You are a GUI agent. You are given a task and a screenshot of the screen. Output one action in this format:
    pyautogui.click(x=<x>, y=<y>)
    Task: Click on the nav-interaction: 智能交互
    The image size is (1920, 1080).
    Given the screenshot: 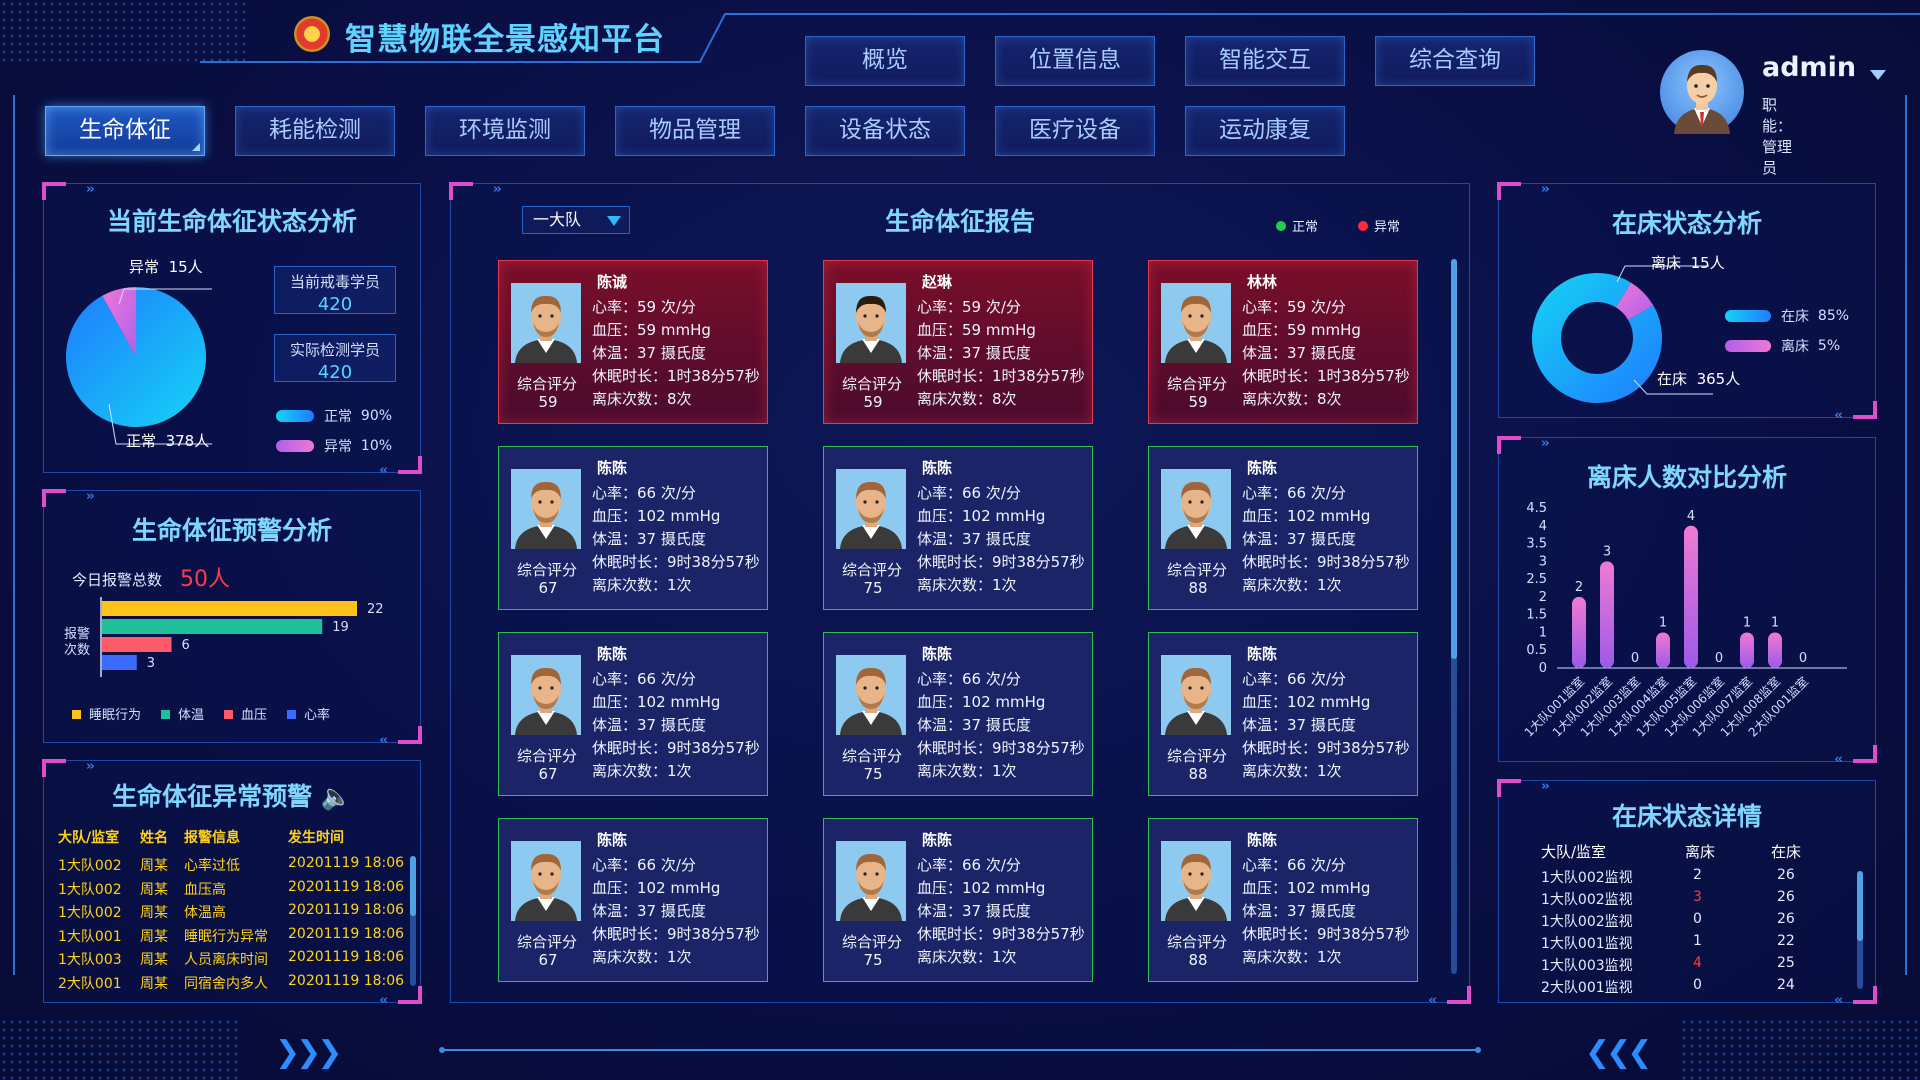 What is the action you would take?
    pyautogui.click(x=1265, y=61)
    